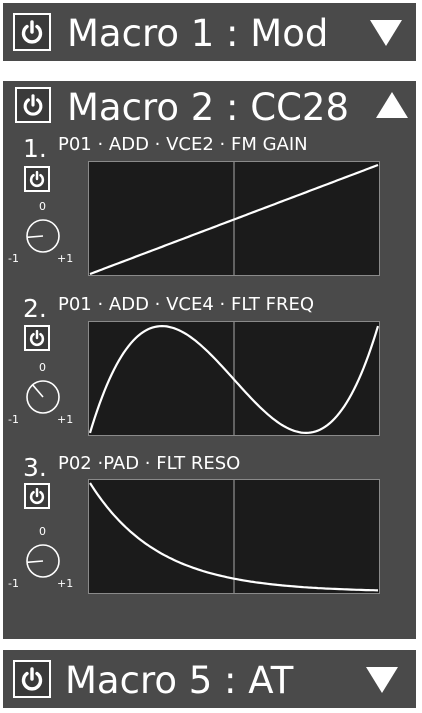 This screenshot has height=713, width=422. Describe the element at coordinates (13, 258) in the screenshot. I see `slot-1-knob-min-label: -1` at that location.